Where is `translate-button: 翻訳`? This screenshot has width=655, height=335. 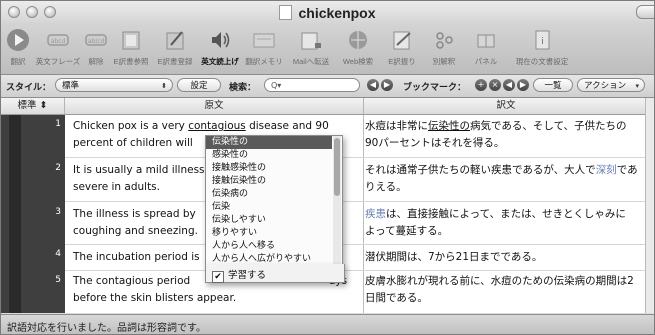
translate-button: 翻訳 is located at coordinates (18, 50).